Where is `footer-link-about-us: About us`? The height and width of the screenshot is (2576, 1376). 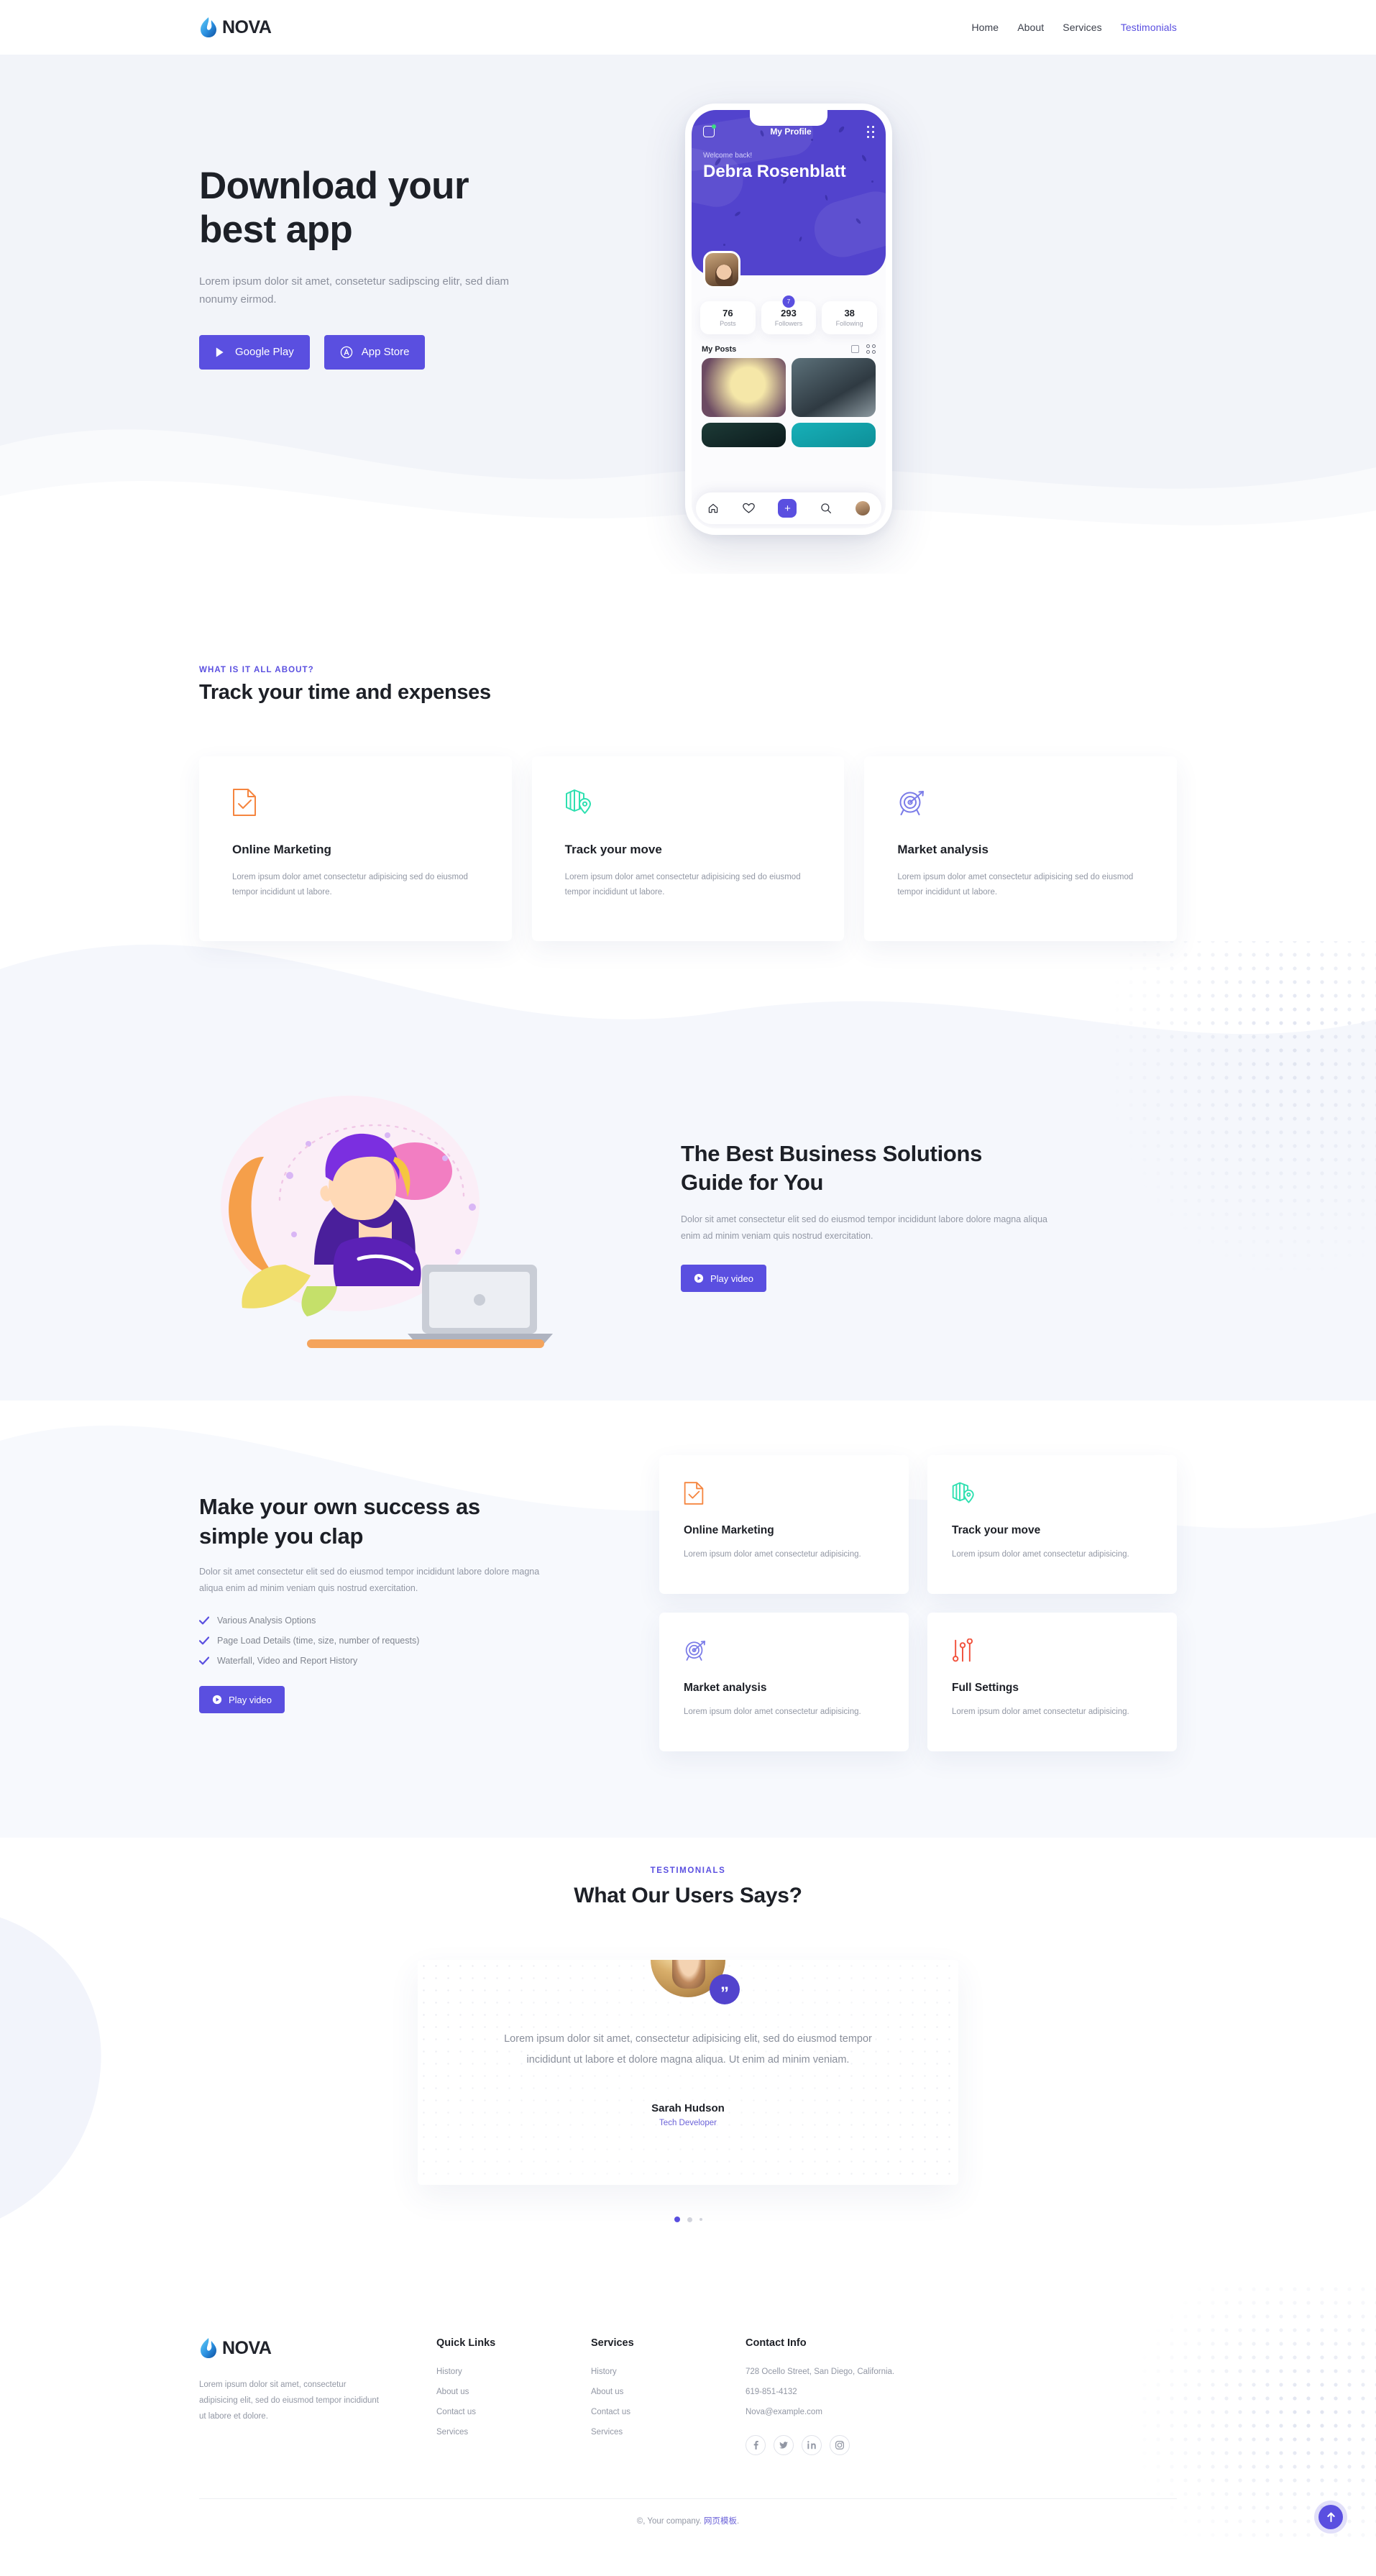 footer-link-about-us: About us is located at coordinates (513, 2392).